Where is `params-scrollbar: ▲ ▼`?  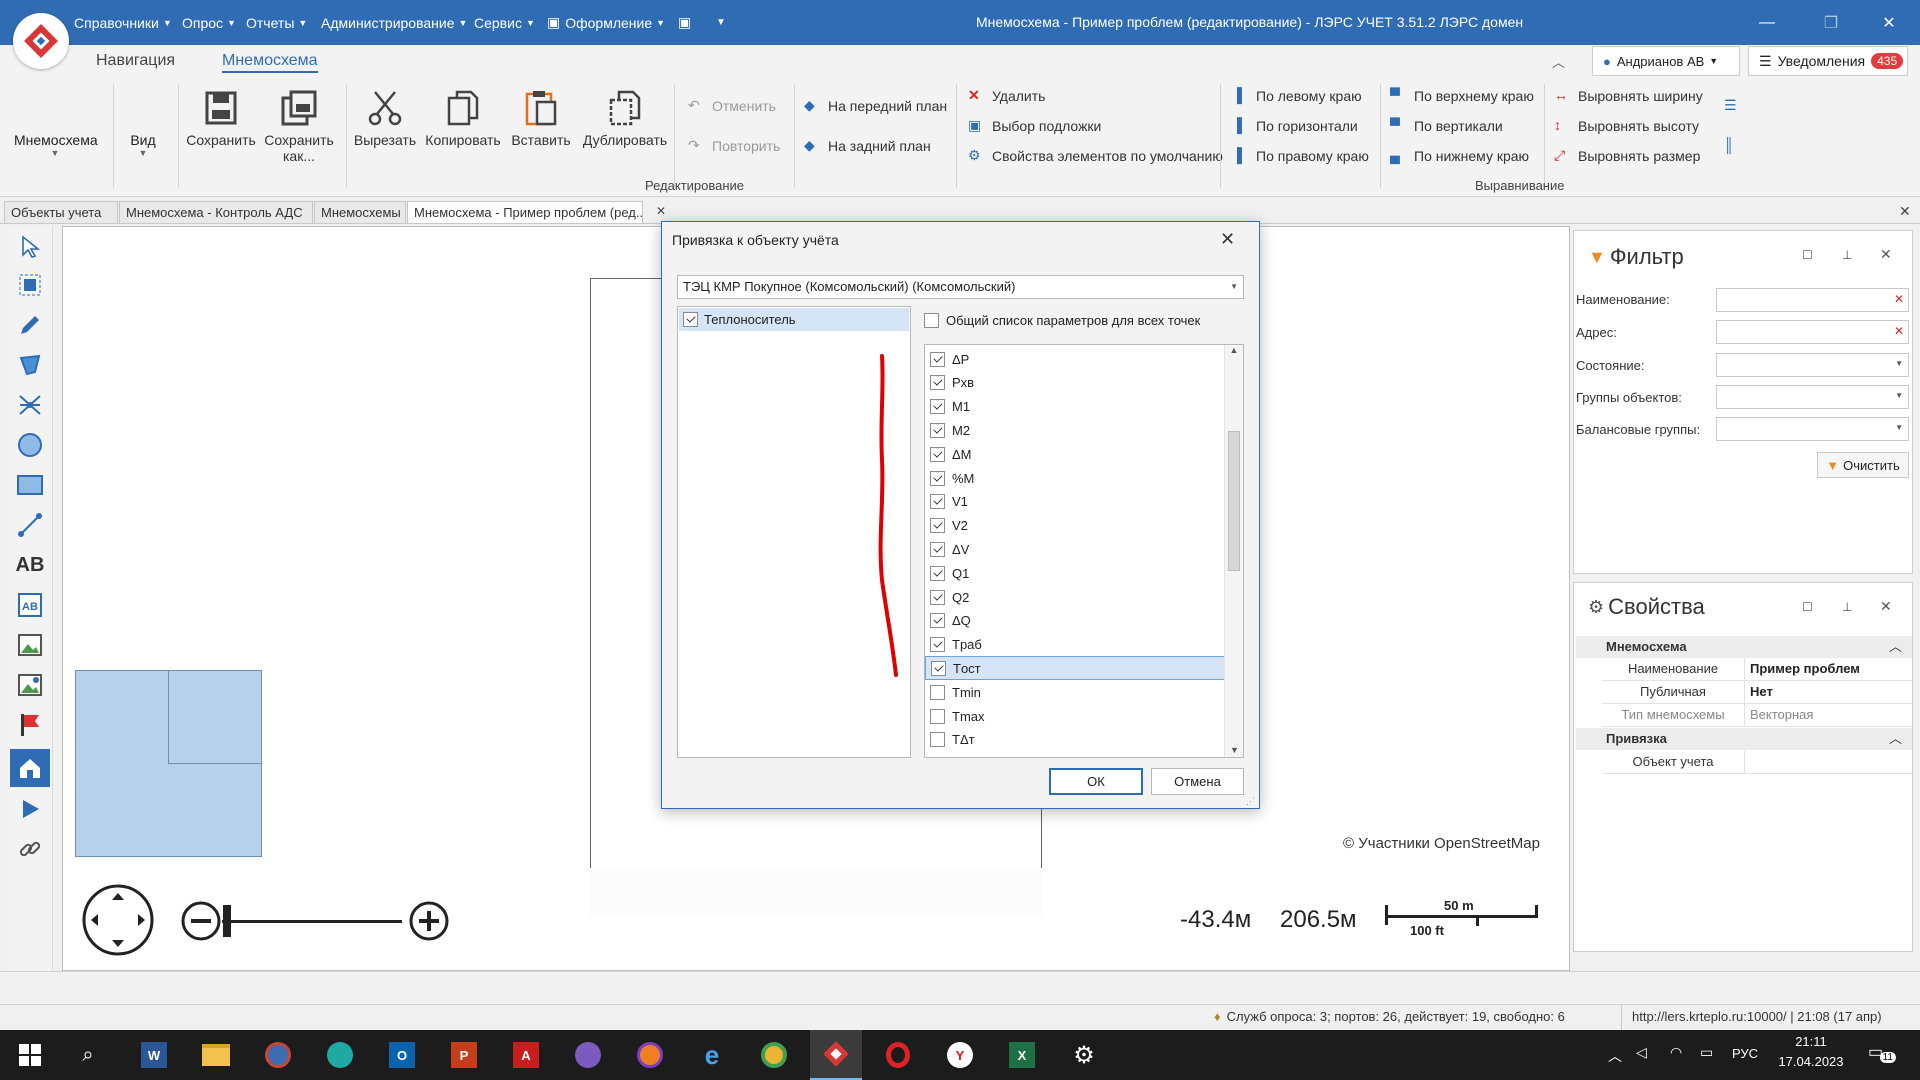
params-scrollbar: ▲ ▼ is located at coordinates (1233, 551).